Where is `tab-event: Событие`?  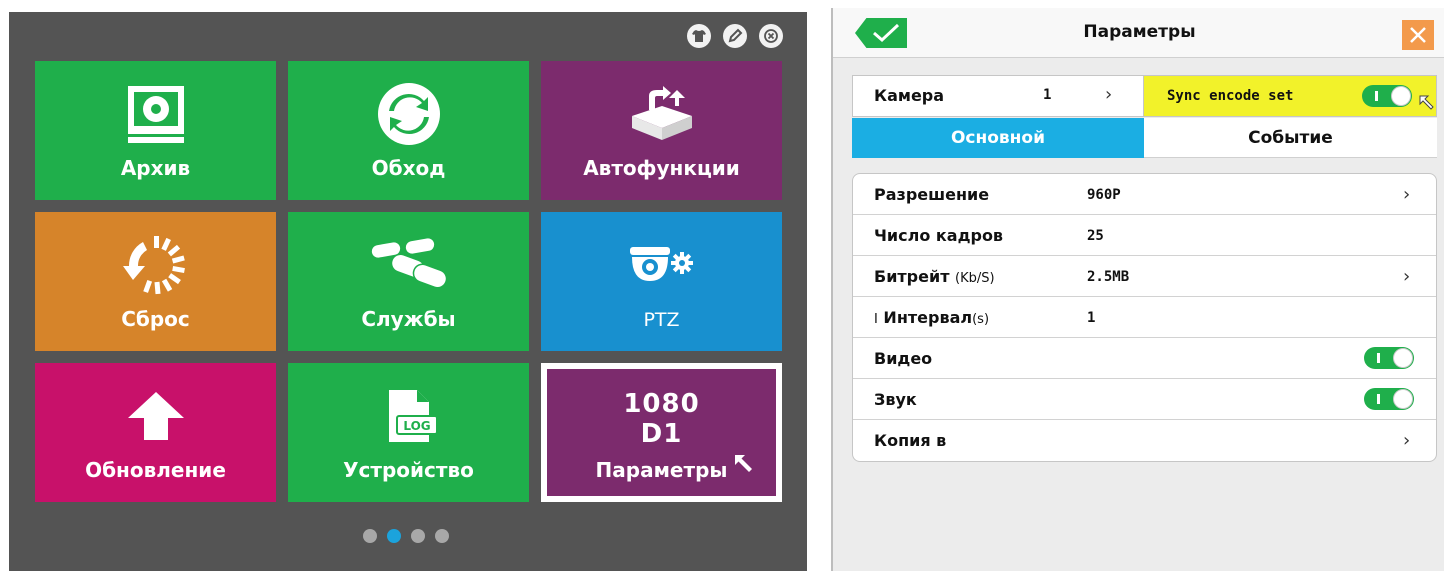 tab-event: Событие is located at coordinates (1290, 138).